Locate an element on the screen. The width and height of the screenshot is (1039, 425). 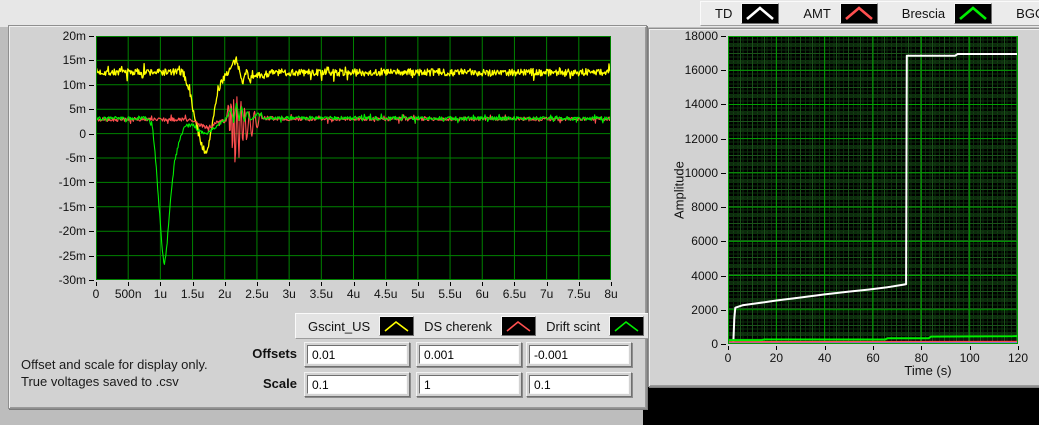
scale-row-label: Scale is located at coordinates (280, 383).